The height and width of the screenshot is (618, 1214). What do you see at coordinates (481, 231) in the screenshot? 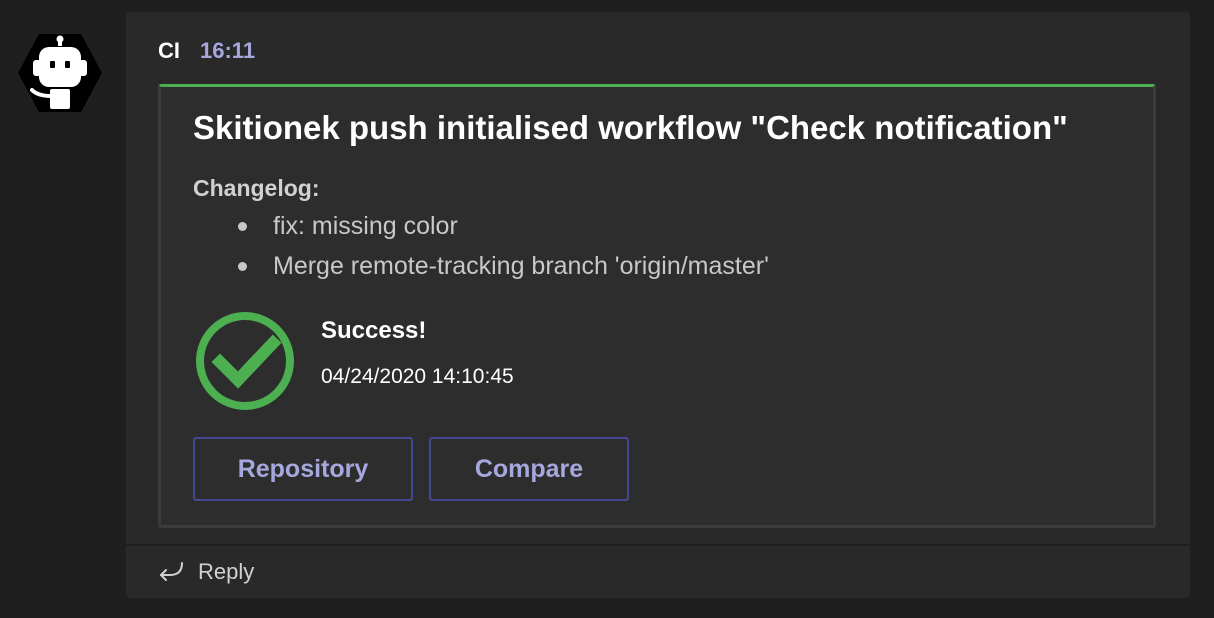
I see `changelog-item: fix: missing color` at bounding box center [481, 231].